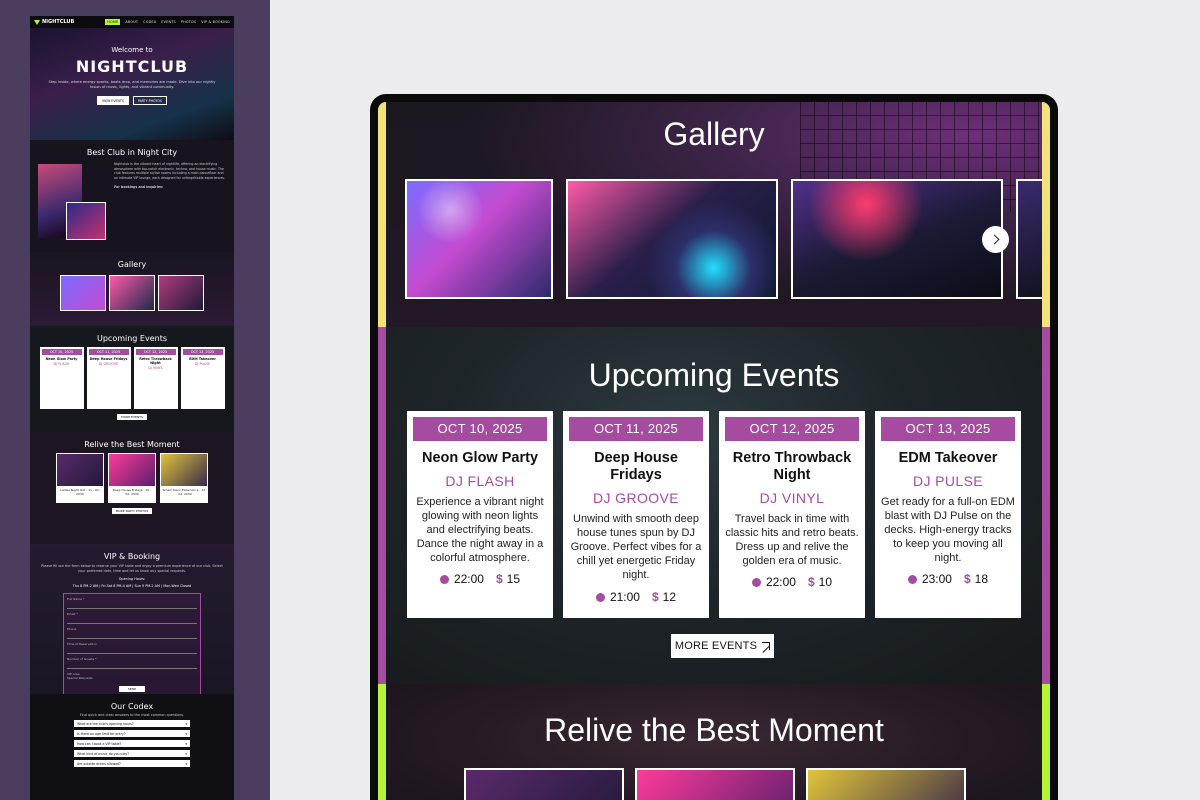  I want to click on mini-nav-home: HOME, so click(113, 22).